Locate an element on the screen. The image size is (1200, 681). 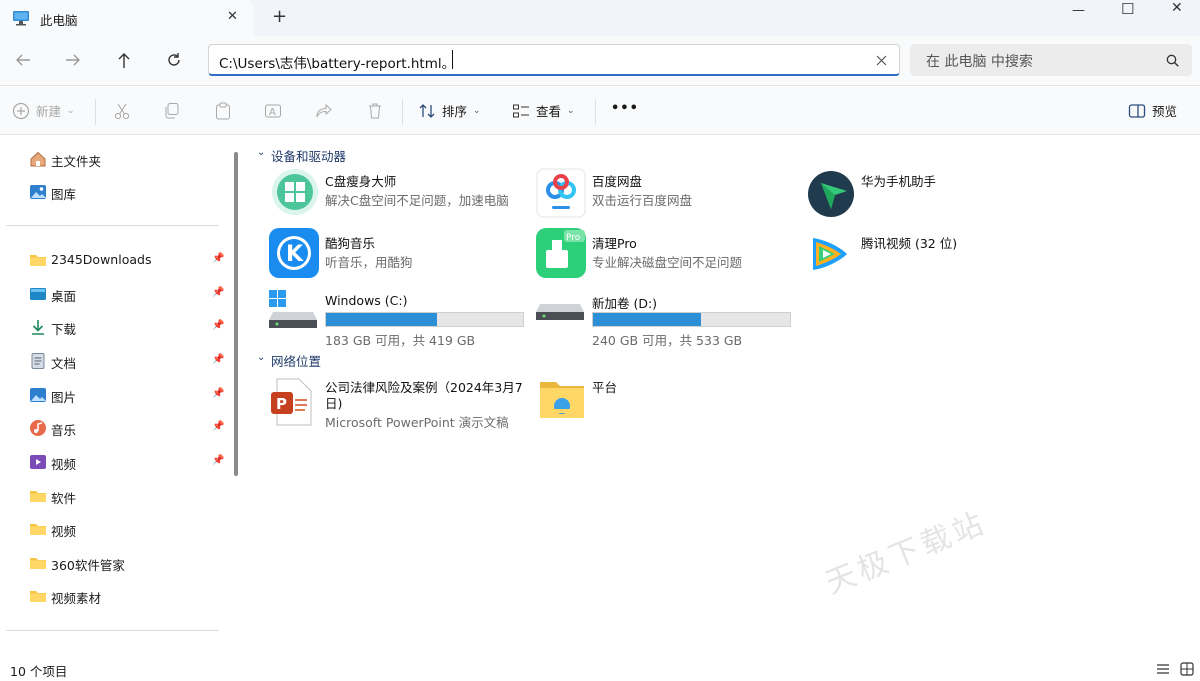
paste-icon is located at coordinates (223, 111).